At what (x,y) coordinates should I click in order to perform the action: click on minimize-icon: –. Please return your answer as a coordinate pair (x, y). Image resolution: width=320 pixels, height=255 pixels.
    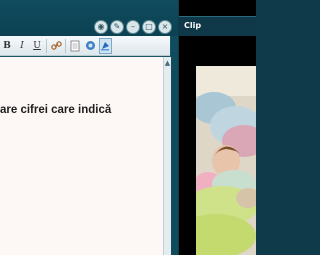
    Looking at the image, I should click on (133, 27).